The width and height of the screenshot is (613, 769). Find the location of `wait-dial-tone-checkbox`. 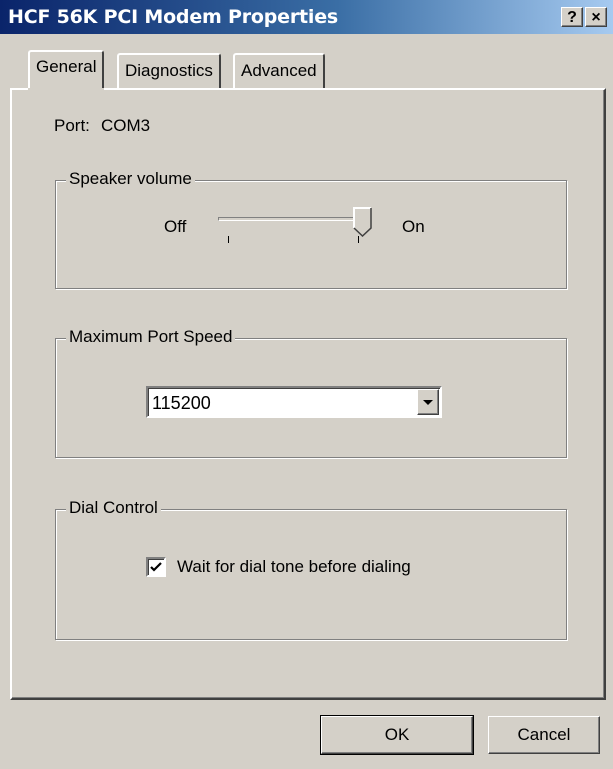

wait-dial-tone-checkbox is located at coordinates (156, 567).